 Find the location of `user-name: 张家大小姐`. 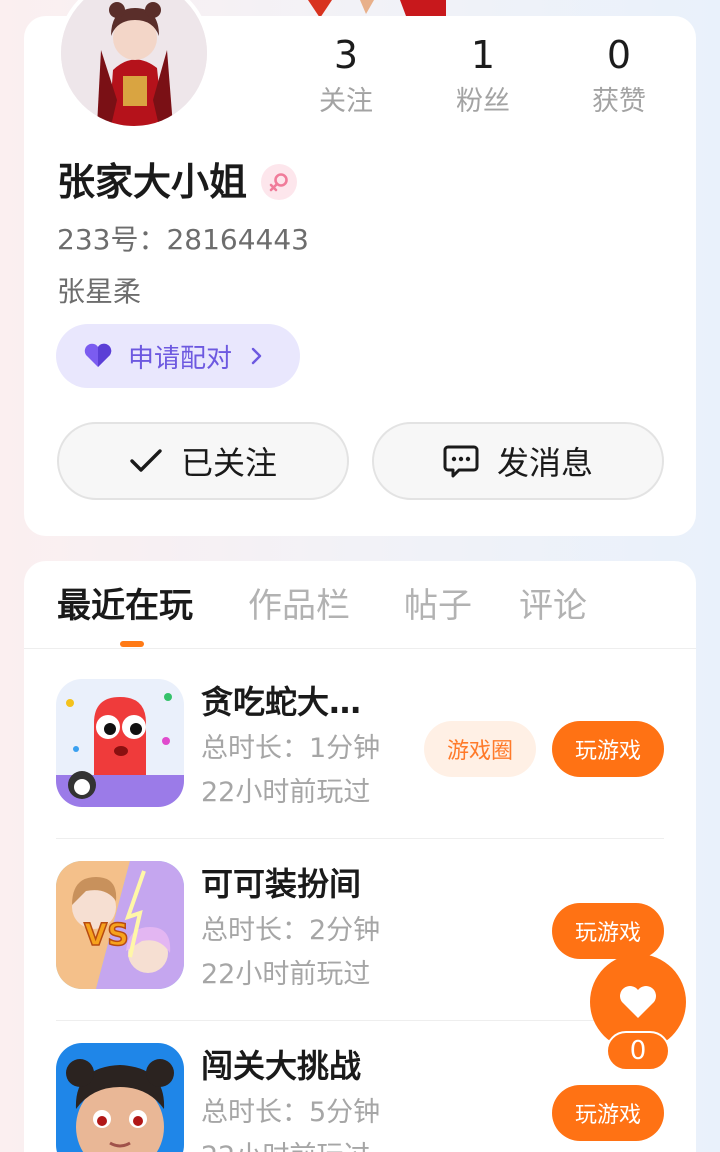

user-name: 张家大小姐 is located at coordinates (152, 182).